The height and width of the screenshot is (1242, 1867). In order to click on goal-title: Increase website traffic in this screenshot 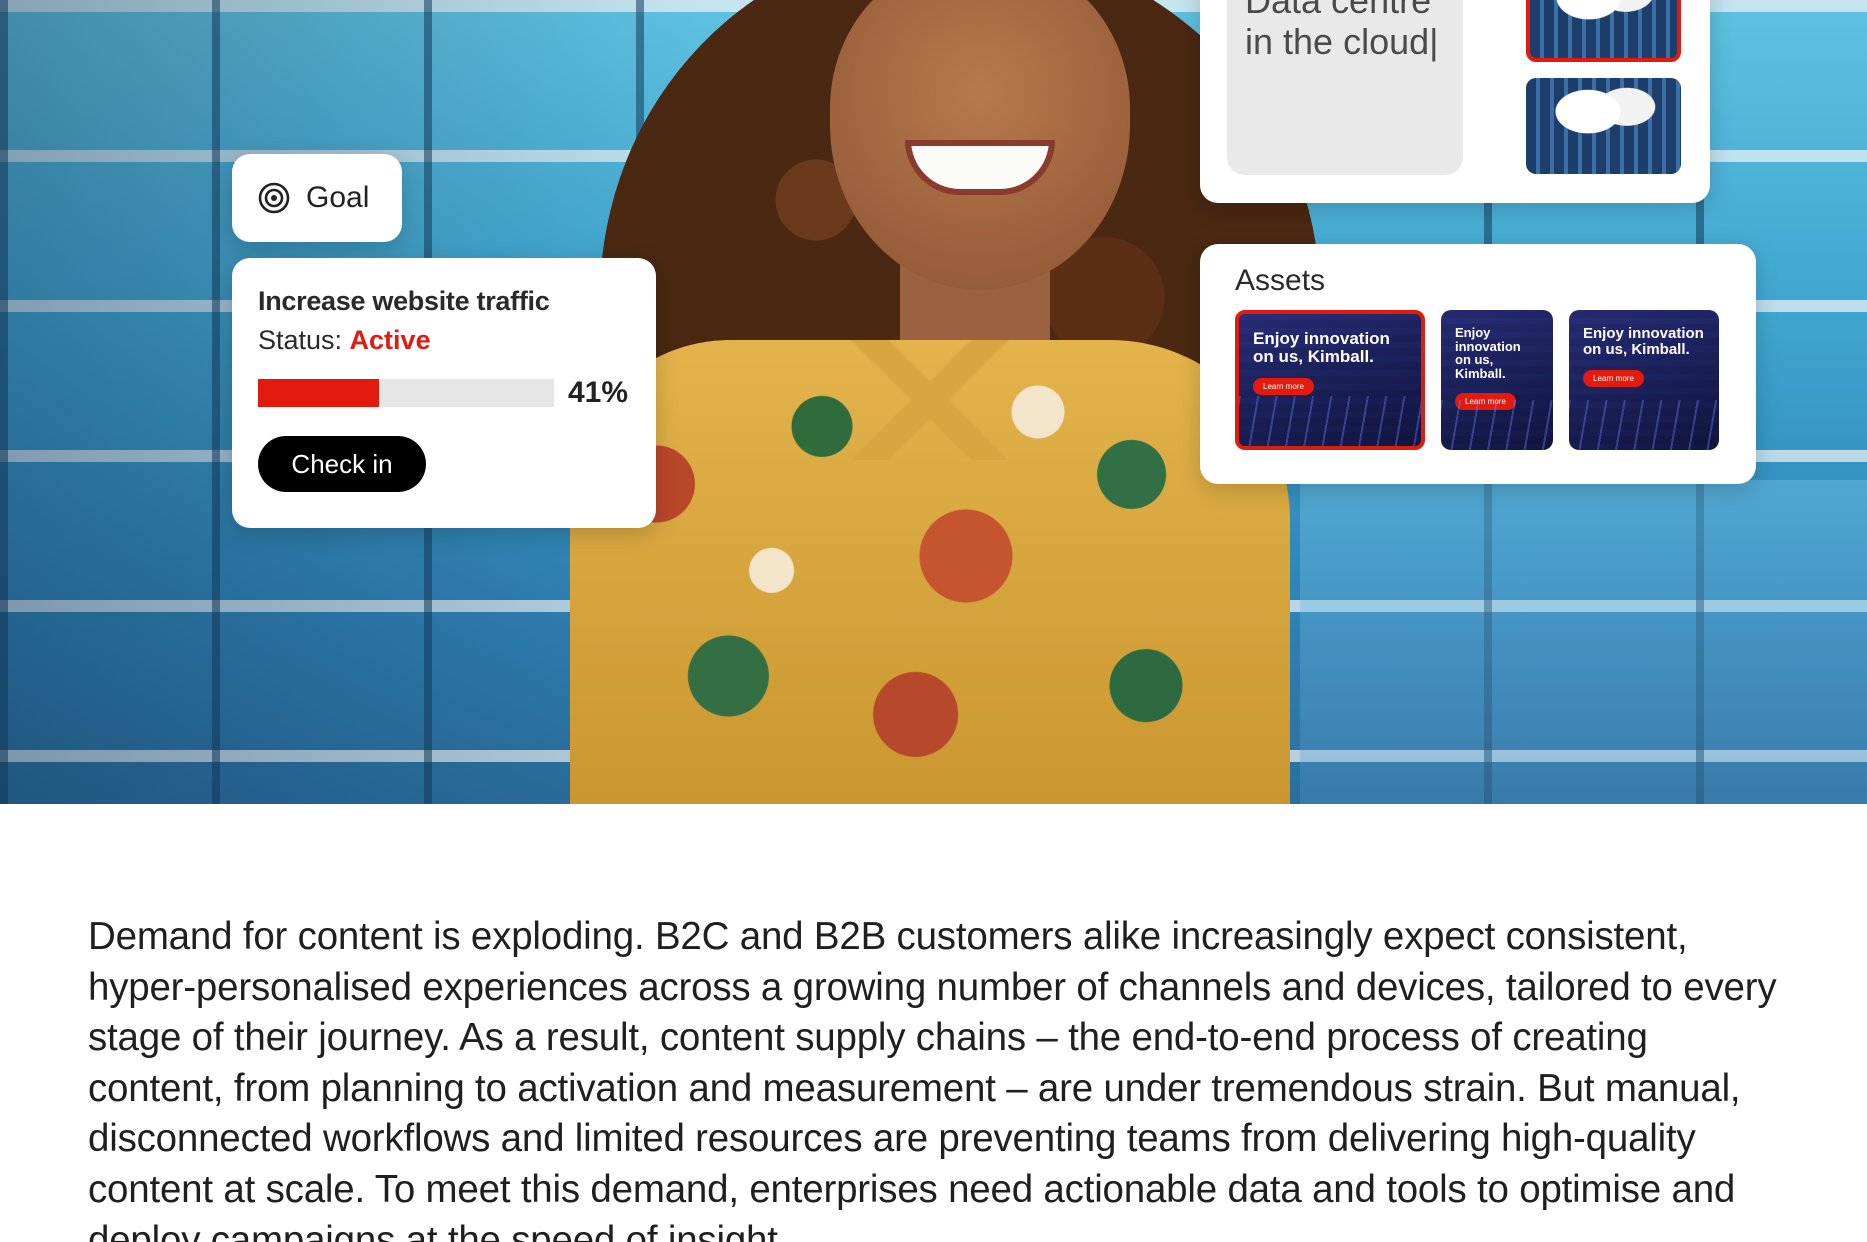, I will do `click(404, 301)`.